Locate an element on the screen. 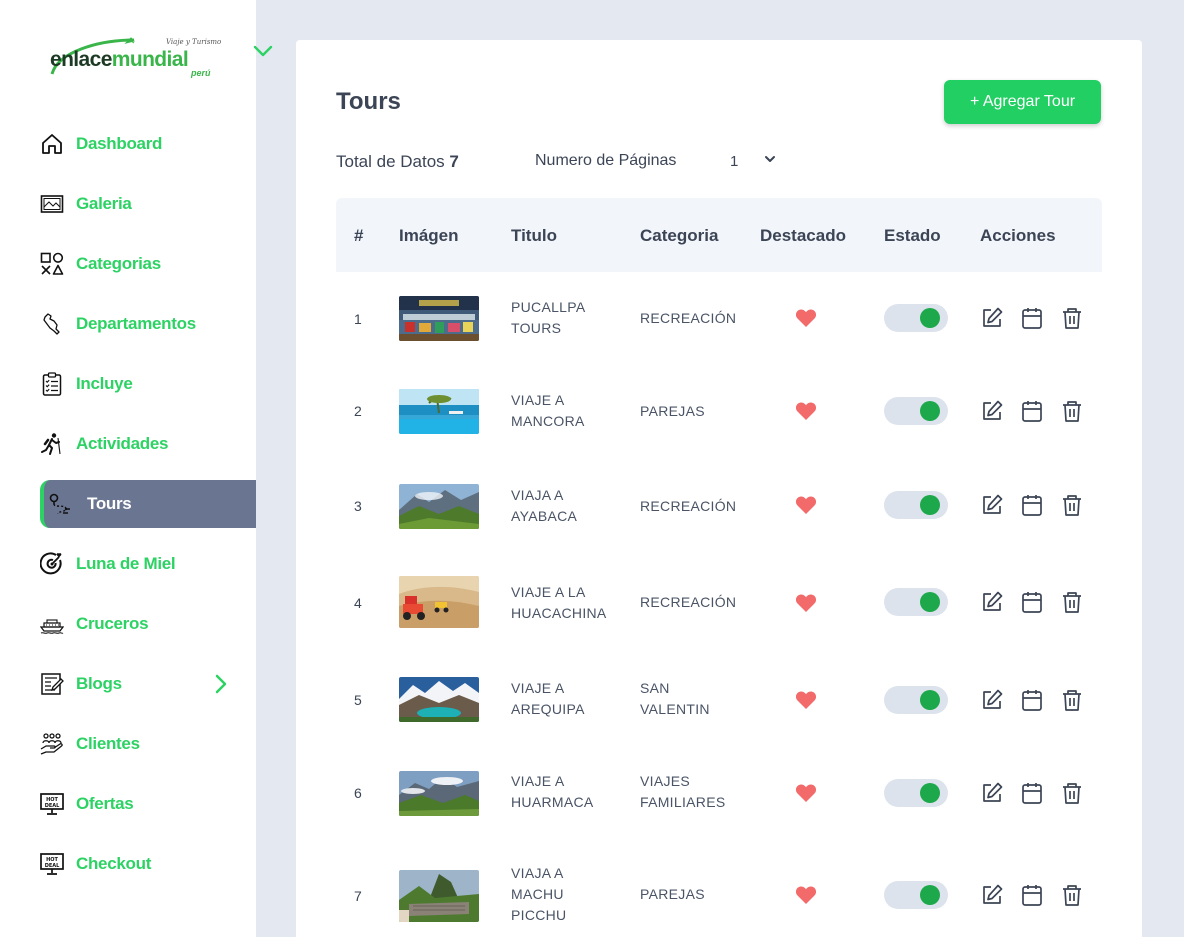  hot-deal-icon: HOT DEAL is located at coordinates (52, 804).